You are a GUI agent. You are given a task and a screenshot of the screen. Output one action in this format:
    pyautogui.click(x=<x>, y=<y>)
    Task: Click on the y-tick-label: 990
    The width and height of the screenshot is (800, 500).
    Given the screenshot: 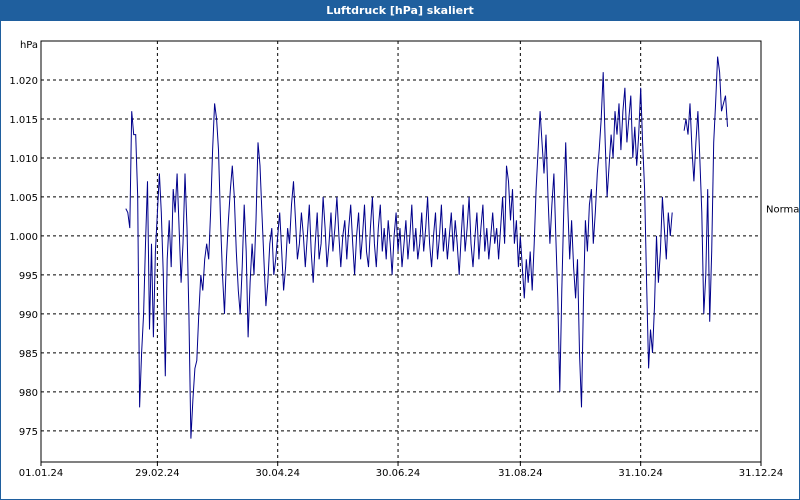 What is the action you would take?
    pyautogui.click(x=28, y=315)
    